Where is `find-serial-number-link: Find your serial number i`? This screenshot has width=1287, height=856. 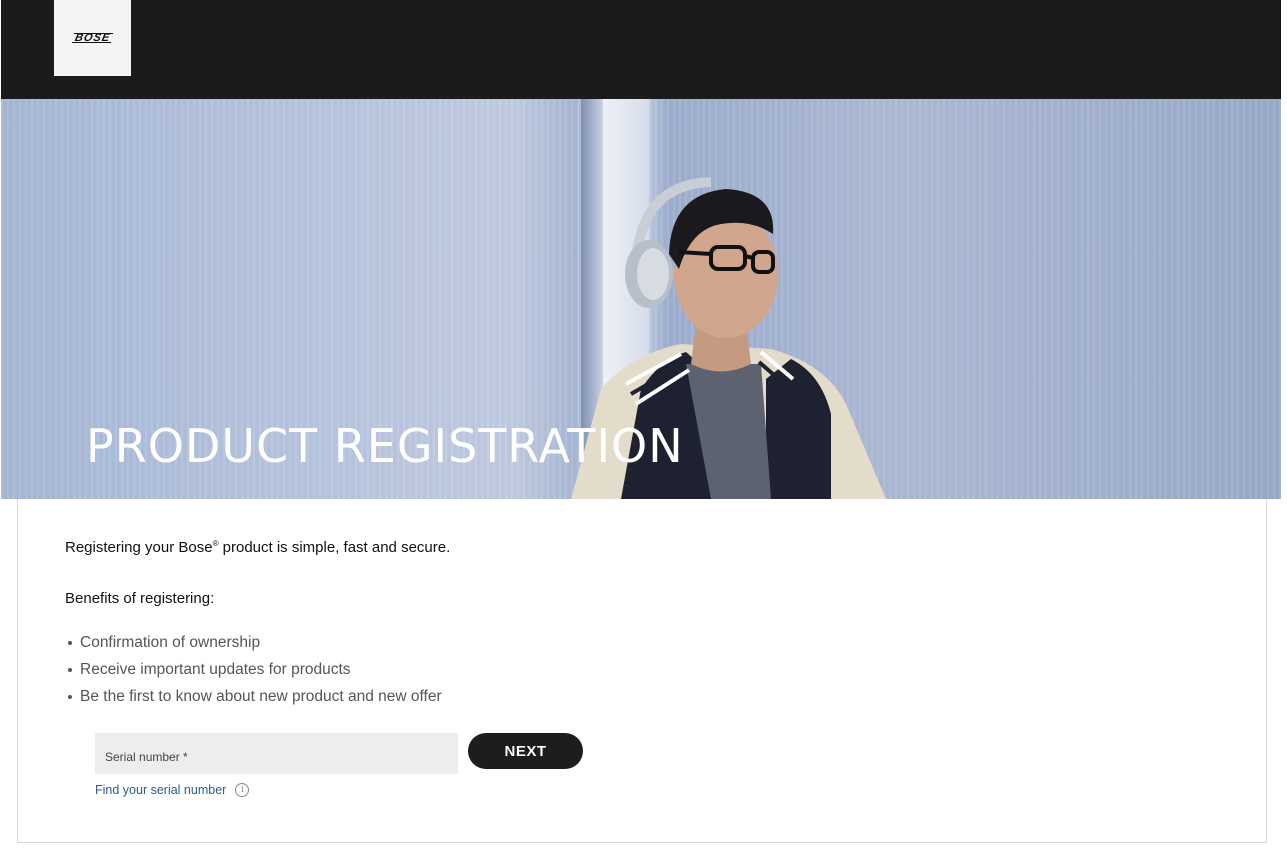 find-serial-number-link: Find your serial number i is located at coordinates (172, 790).